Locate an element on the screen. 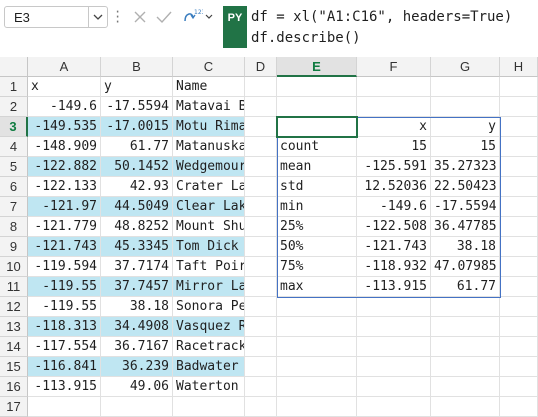 This screenshot has width=538, height=417. enter-icon is located at coordinates (164, 17).